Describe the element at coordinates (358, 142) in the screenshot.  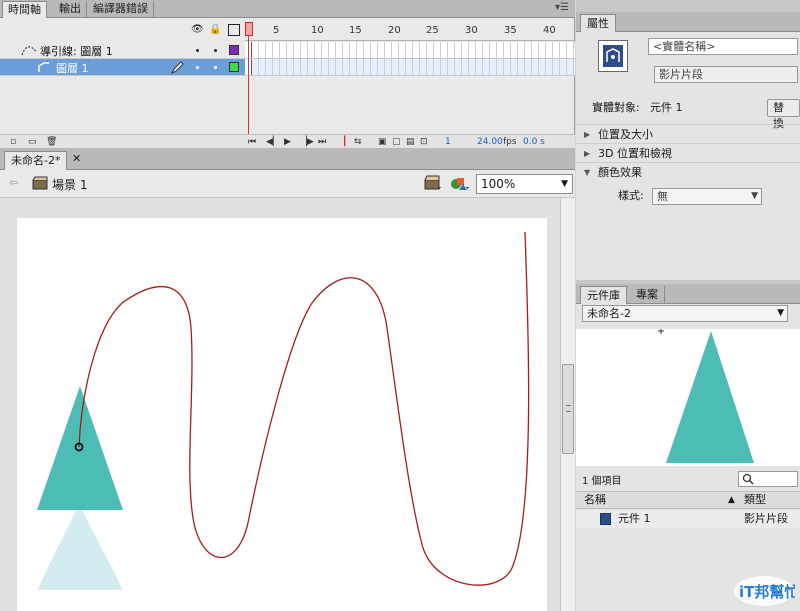
I see `loop-icon: ⇆` at that location.